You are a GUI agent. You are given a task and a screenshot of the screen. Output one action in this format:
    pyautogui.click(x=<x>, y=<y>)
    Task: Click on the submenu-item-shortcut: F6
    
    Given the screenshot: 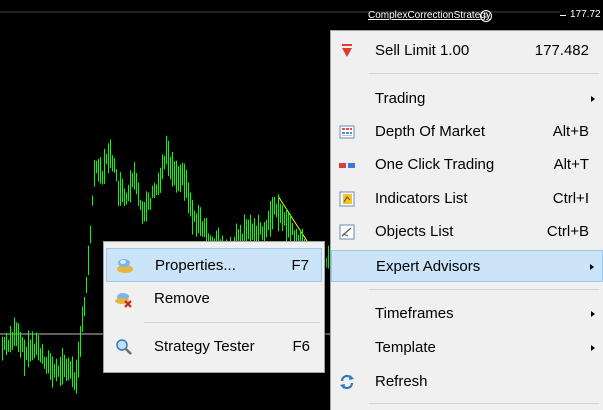 What is the action you would take?
    pyautogui.click(x=301, y=346)
    